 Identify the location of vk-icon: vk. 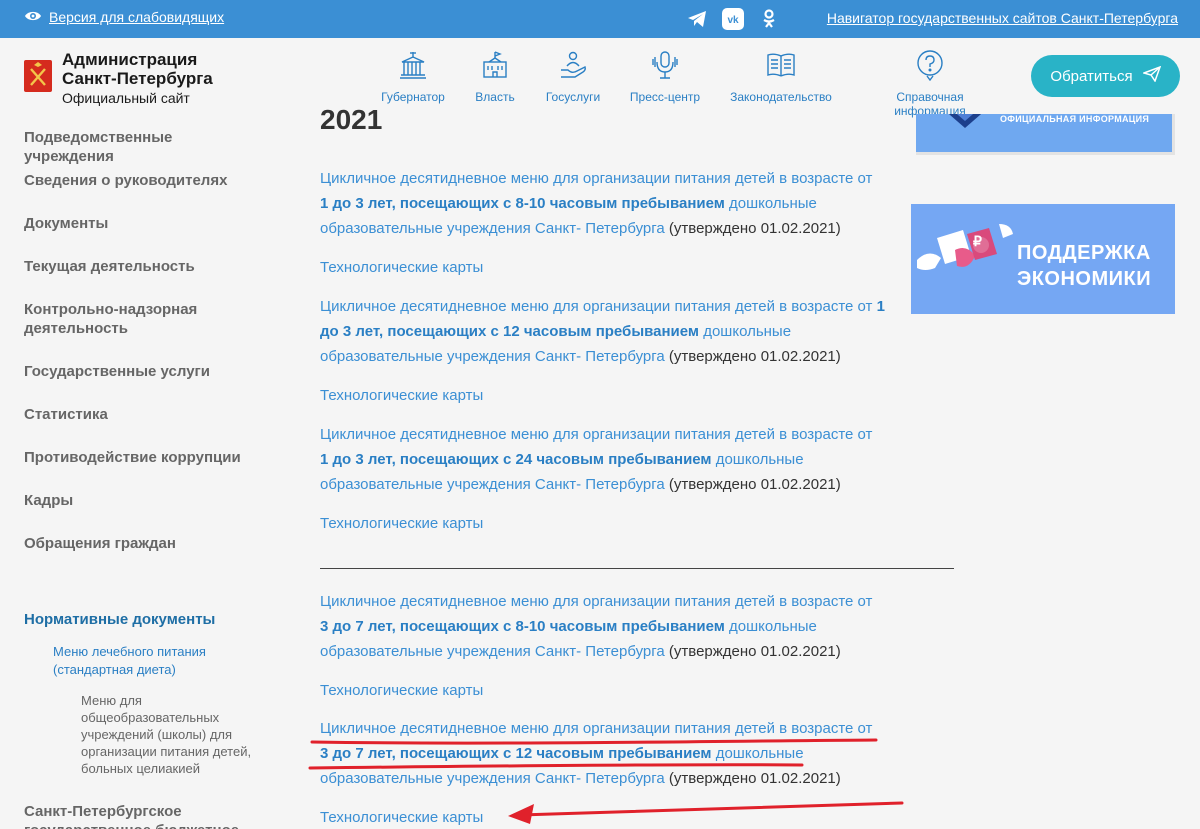
(733, 19).